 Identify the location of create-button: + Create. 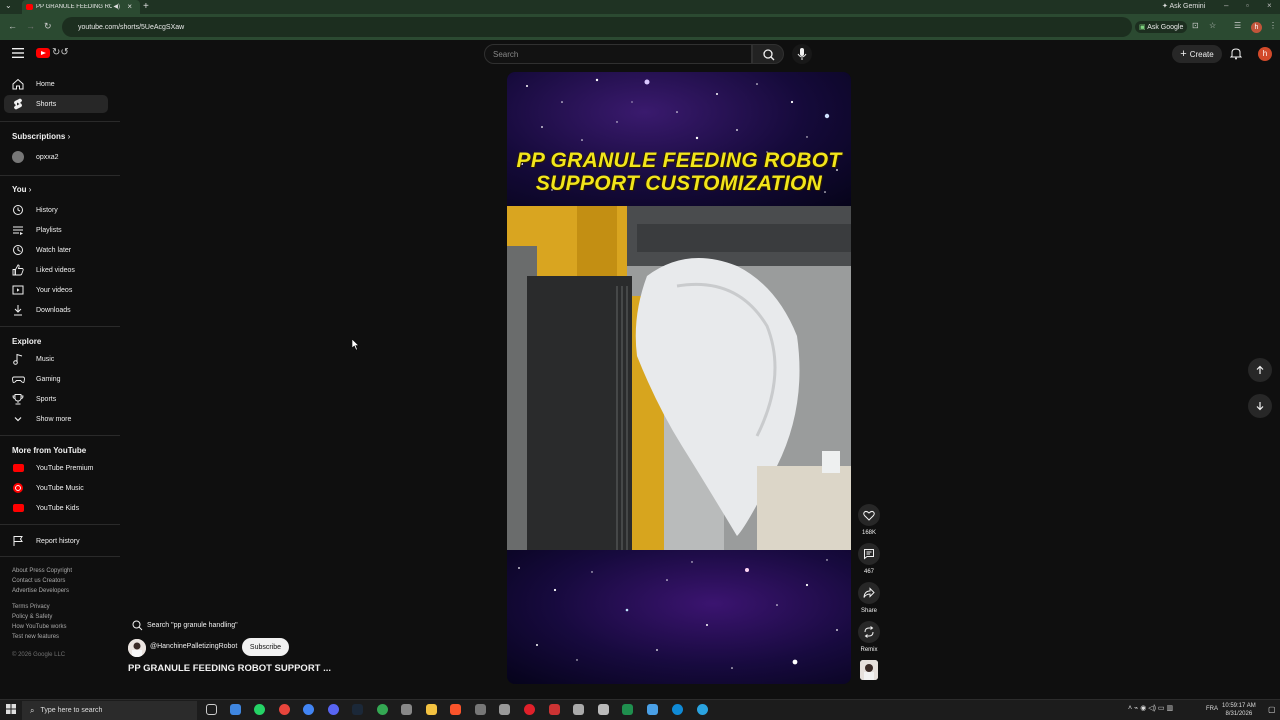
(1197, 54).